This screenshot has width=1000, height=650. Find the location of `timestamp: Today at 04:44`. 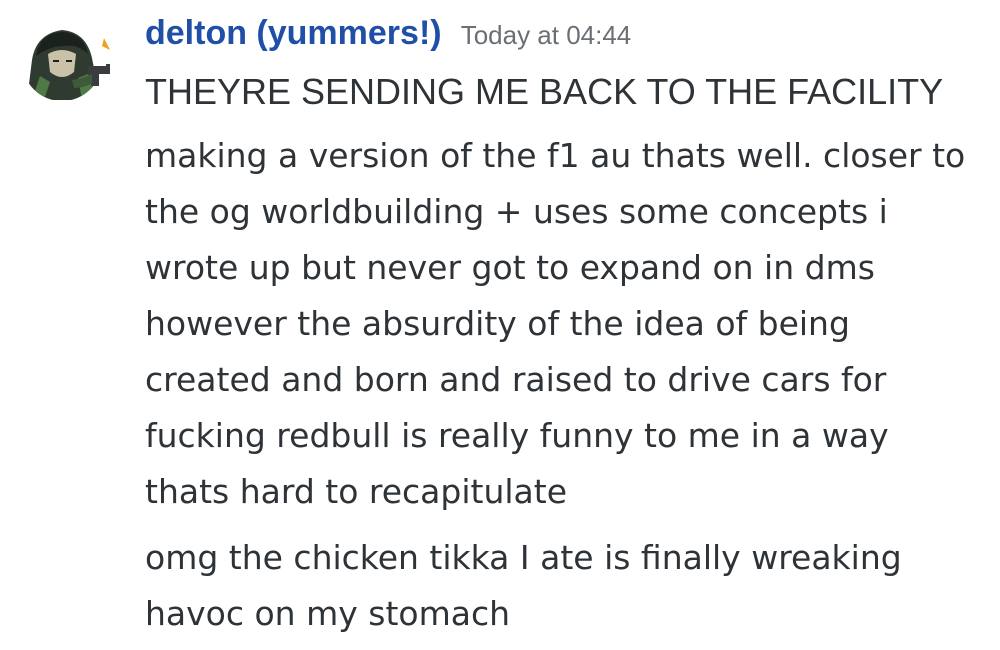

timestamp: Today at 04:44 is located at coordinates (546, 35).